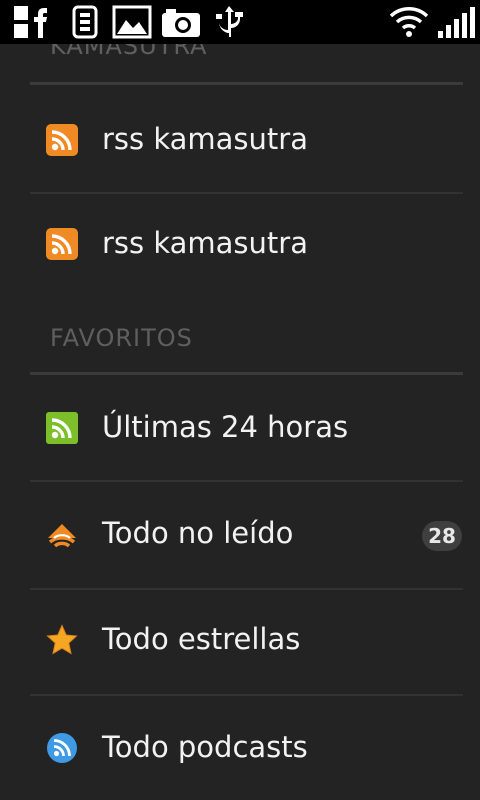  I want to click on camera-icon, so click(181, 23).